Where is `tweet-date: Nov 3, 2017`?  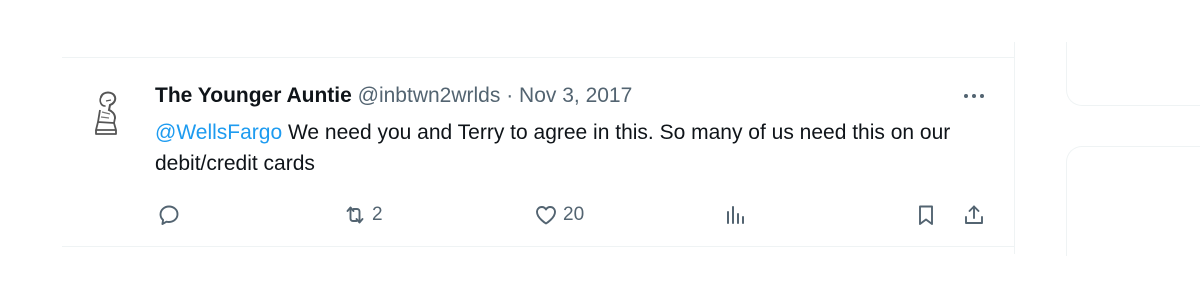
tweet-date: Nov 3, 2017 is located at coordinates (575, 95).